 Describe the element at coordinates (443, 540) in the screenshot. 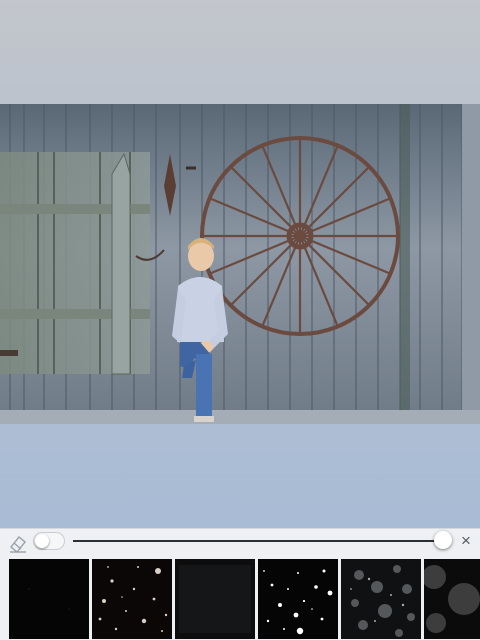

I see `intensity-slider-handle` at that location.